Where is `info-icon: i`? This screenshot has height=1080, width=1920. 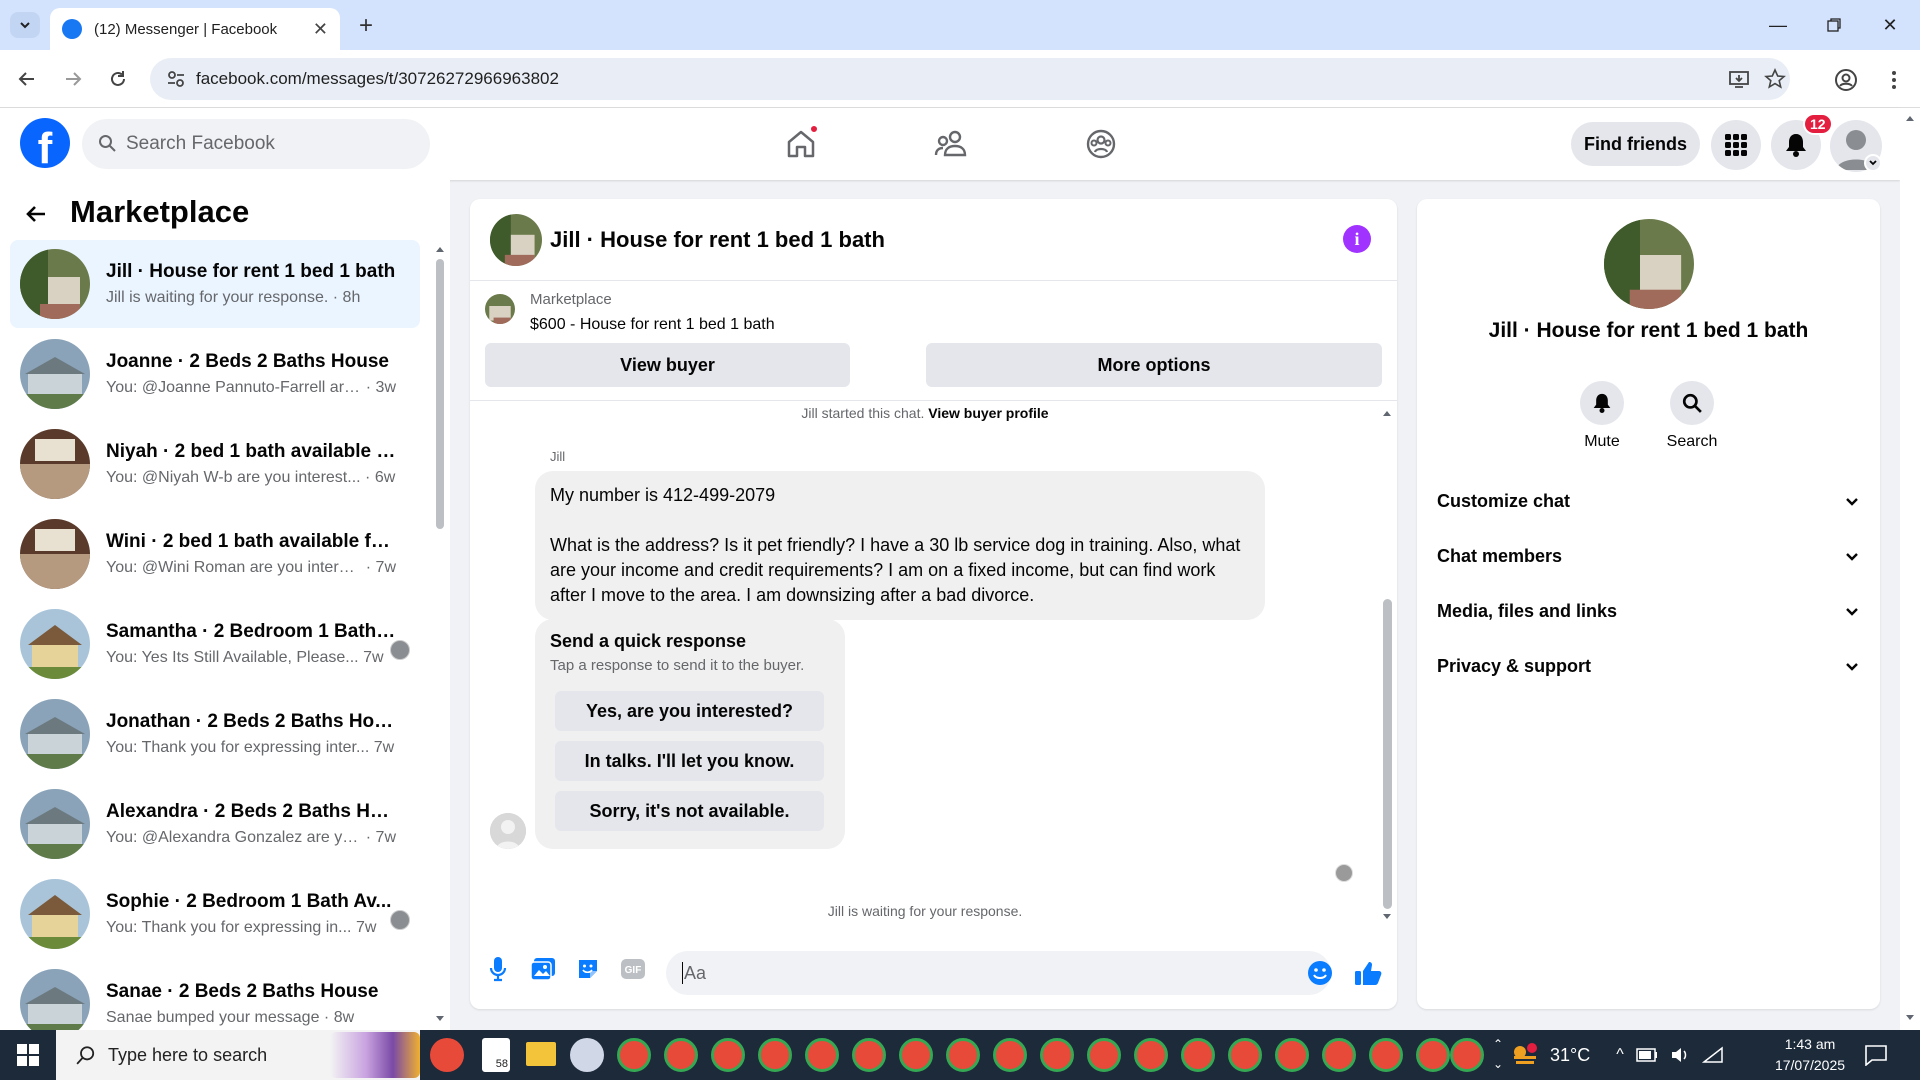 info-icon: i is located at coordinates (1357, 239).